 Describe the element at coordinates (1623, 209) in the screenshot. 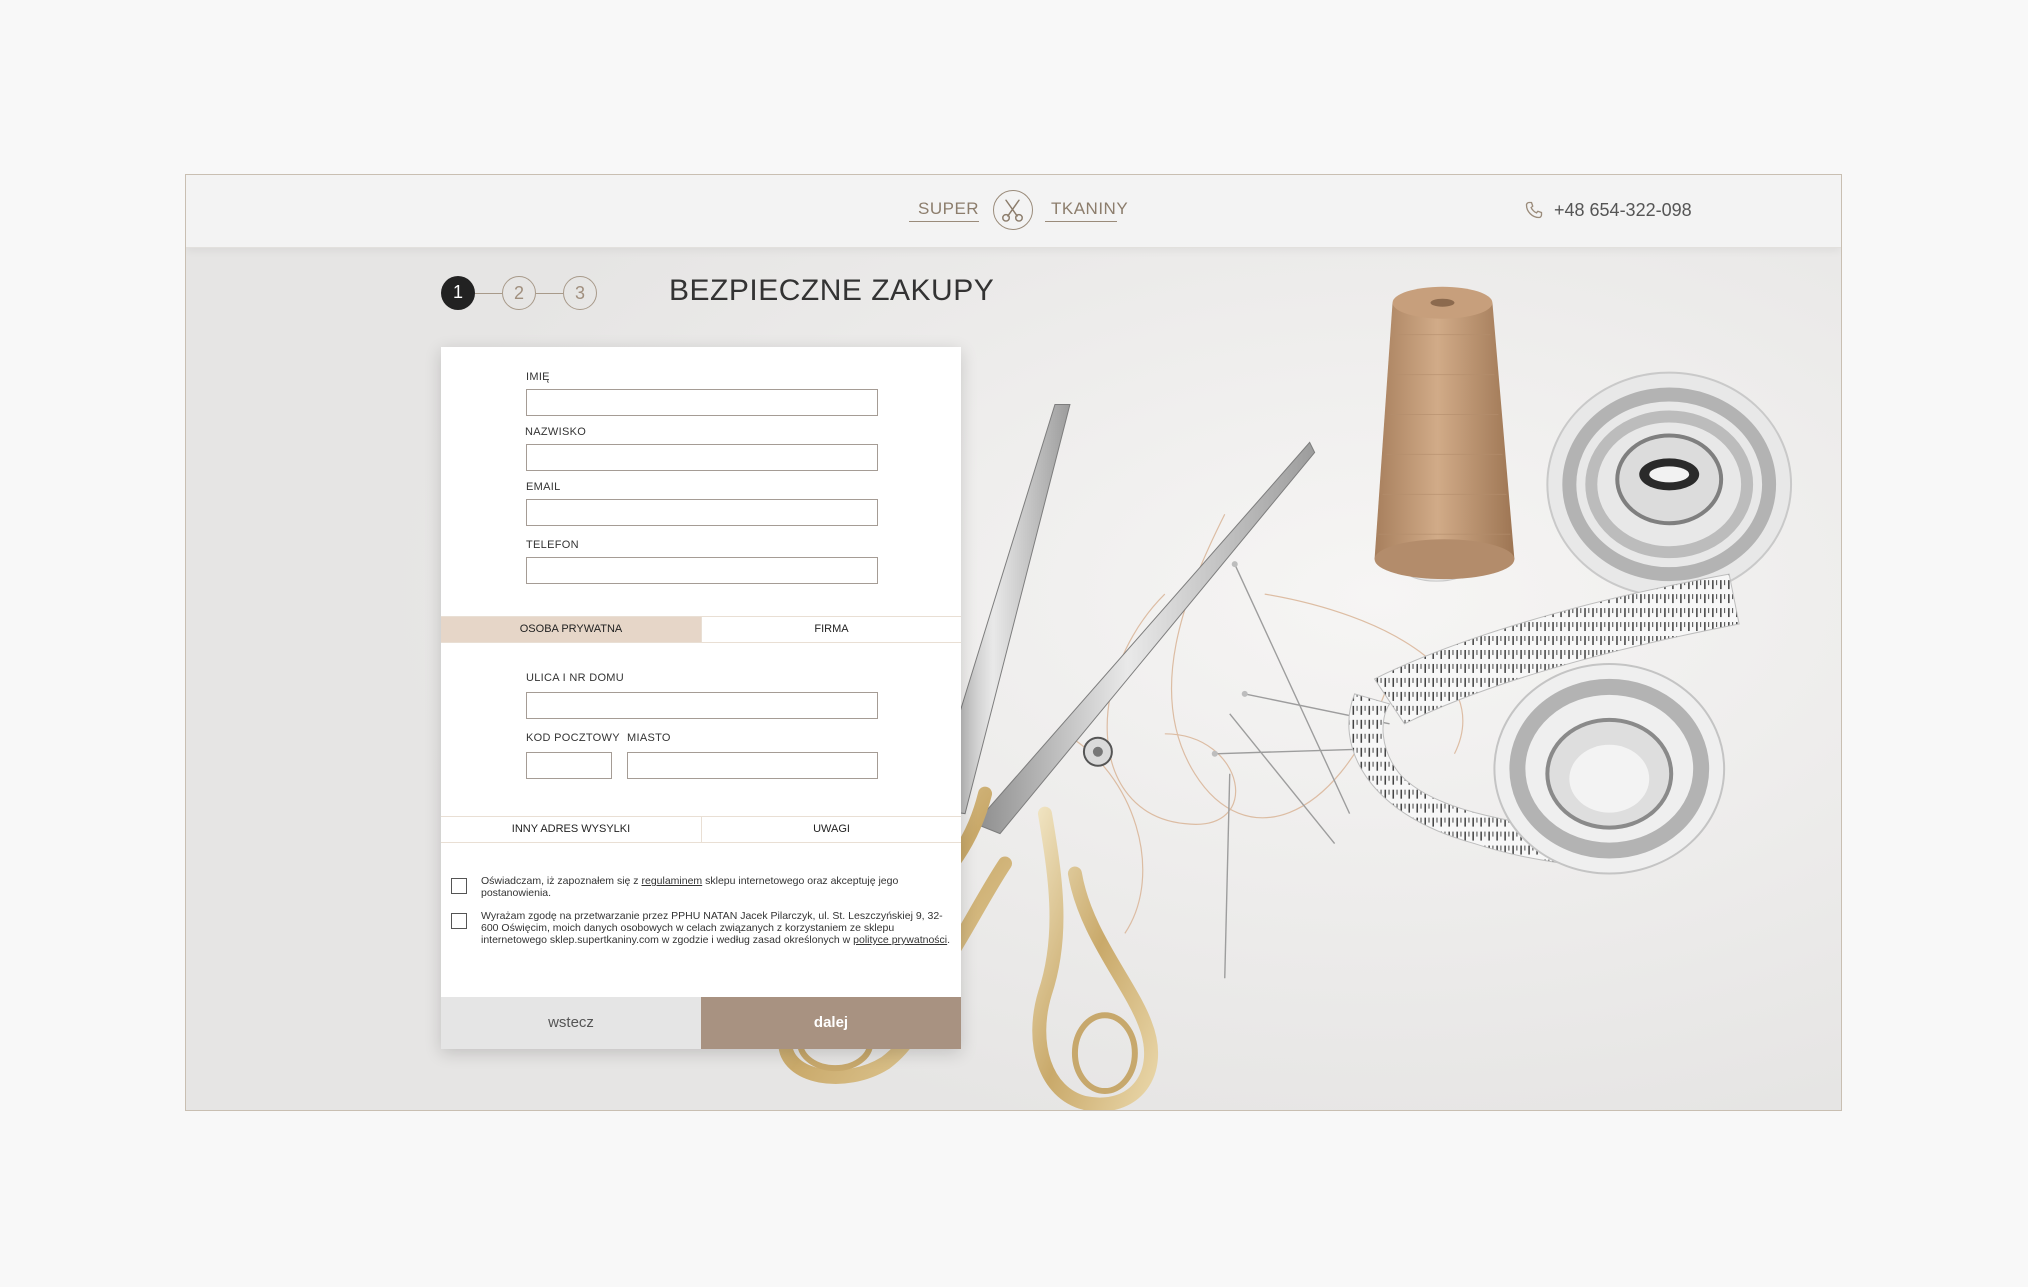

I see `phone-number: +48 654-322-098` at that location.